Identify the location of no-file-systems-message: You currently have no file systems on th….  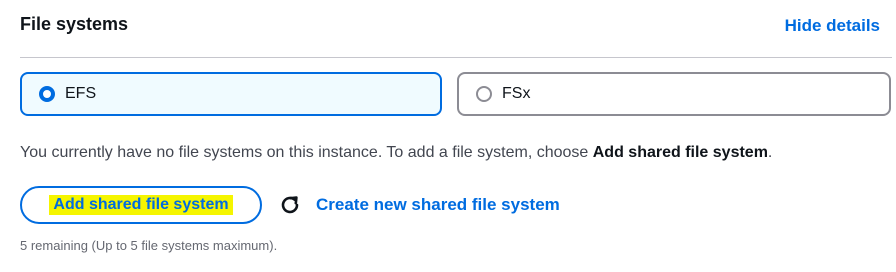
(396, 153).